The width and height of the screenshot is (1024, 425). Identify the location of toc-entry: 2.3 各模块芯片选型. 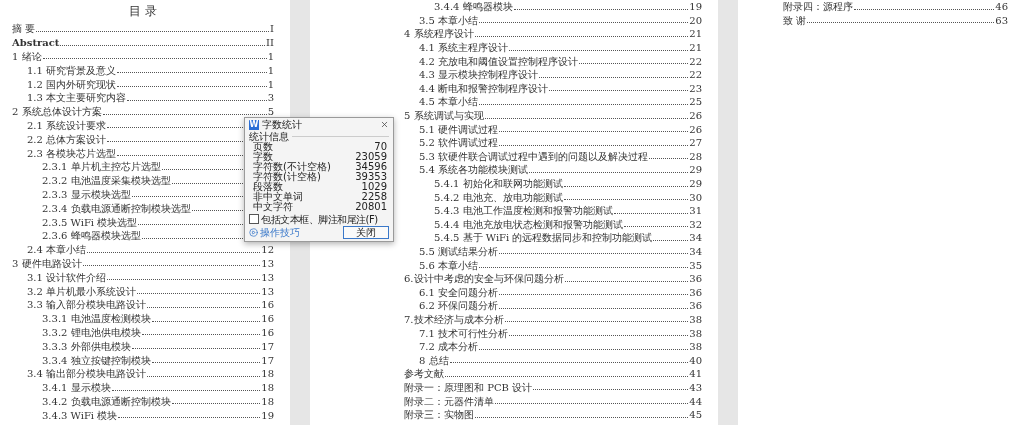
(72, 153).